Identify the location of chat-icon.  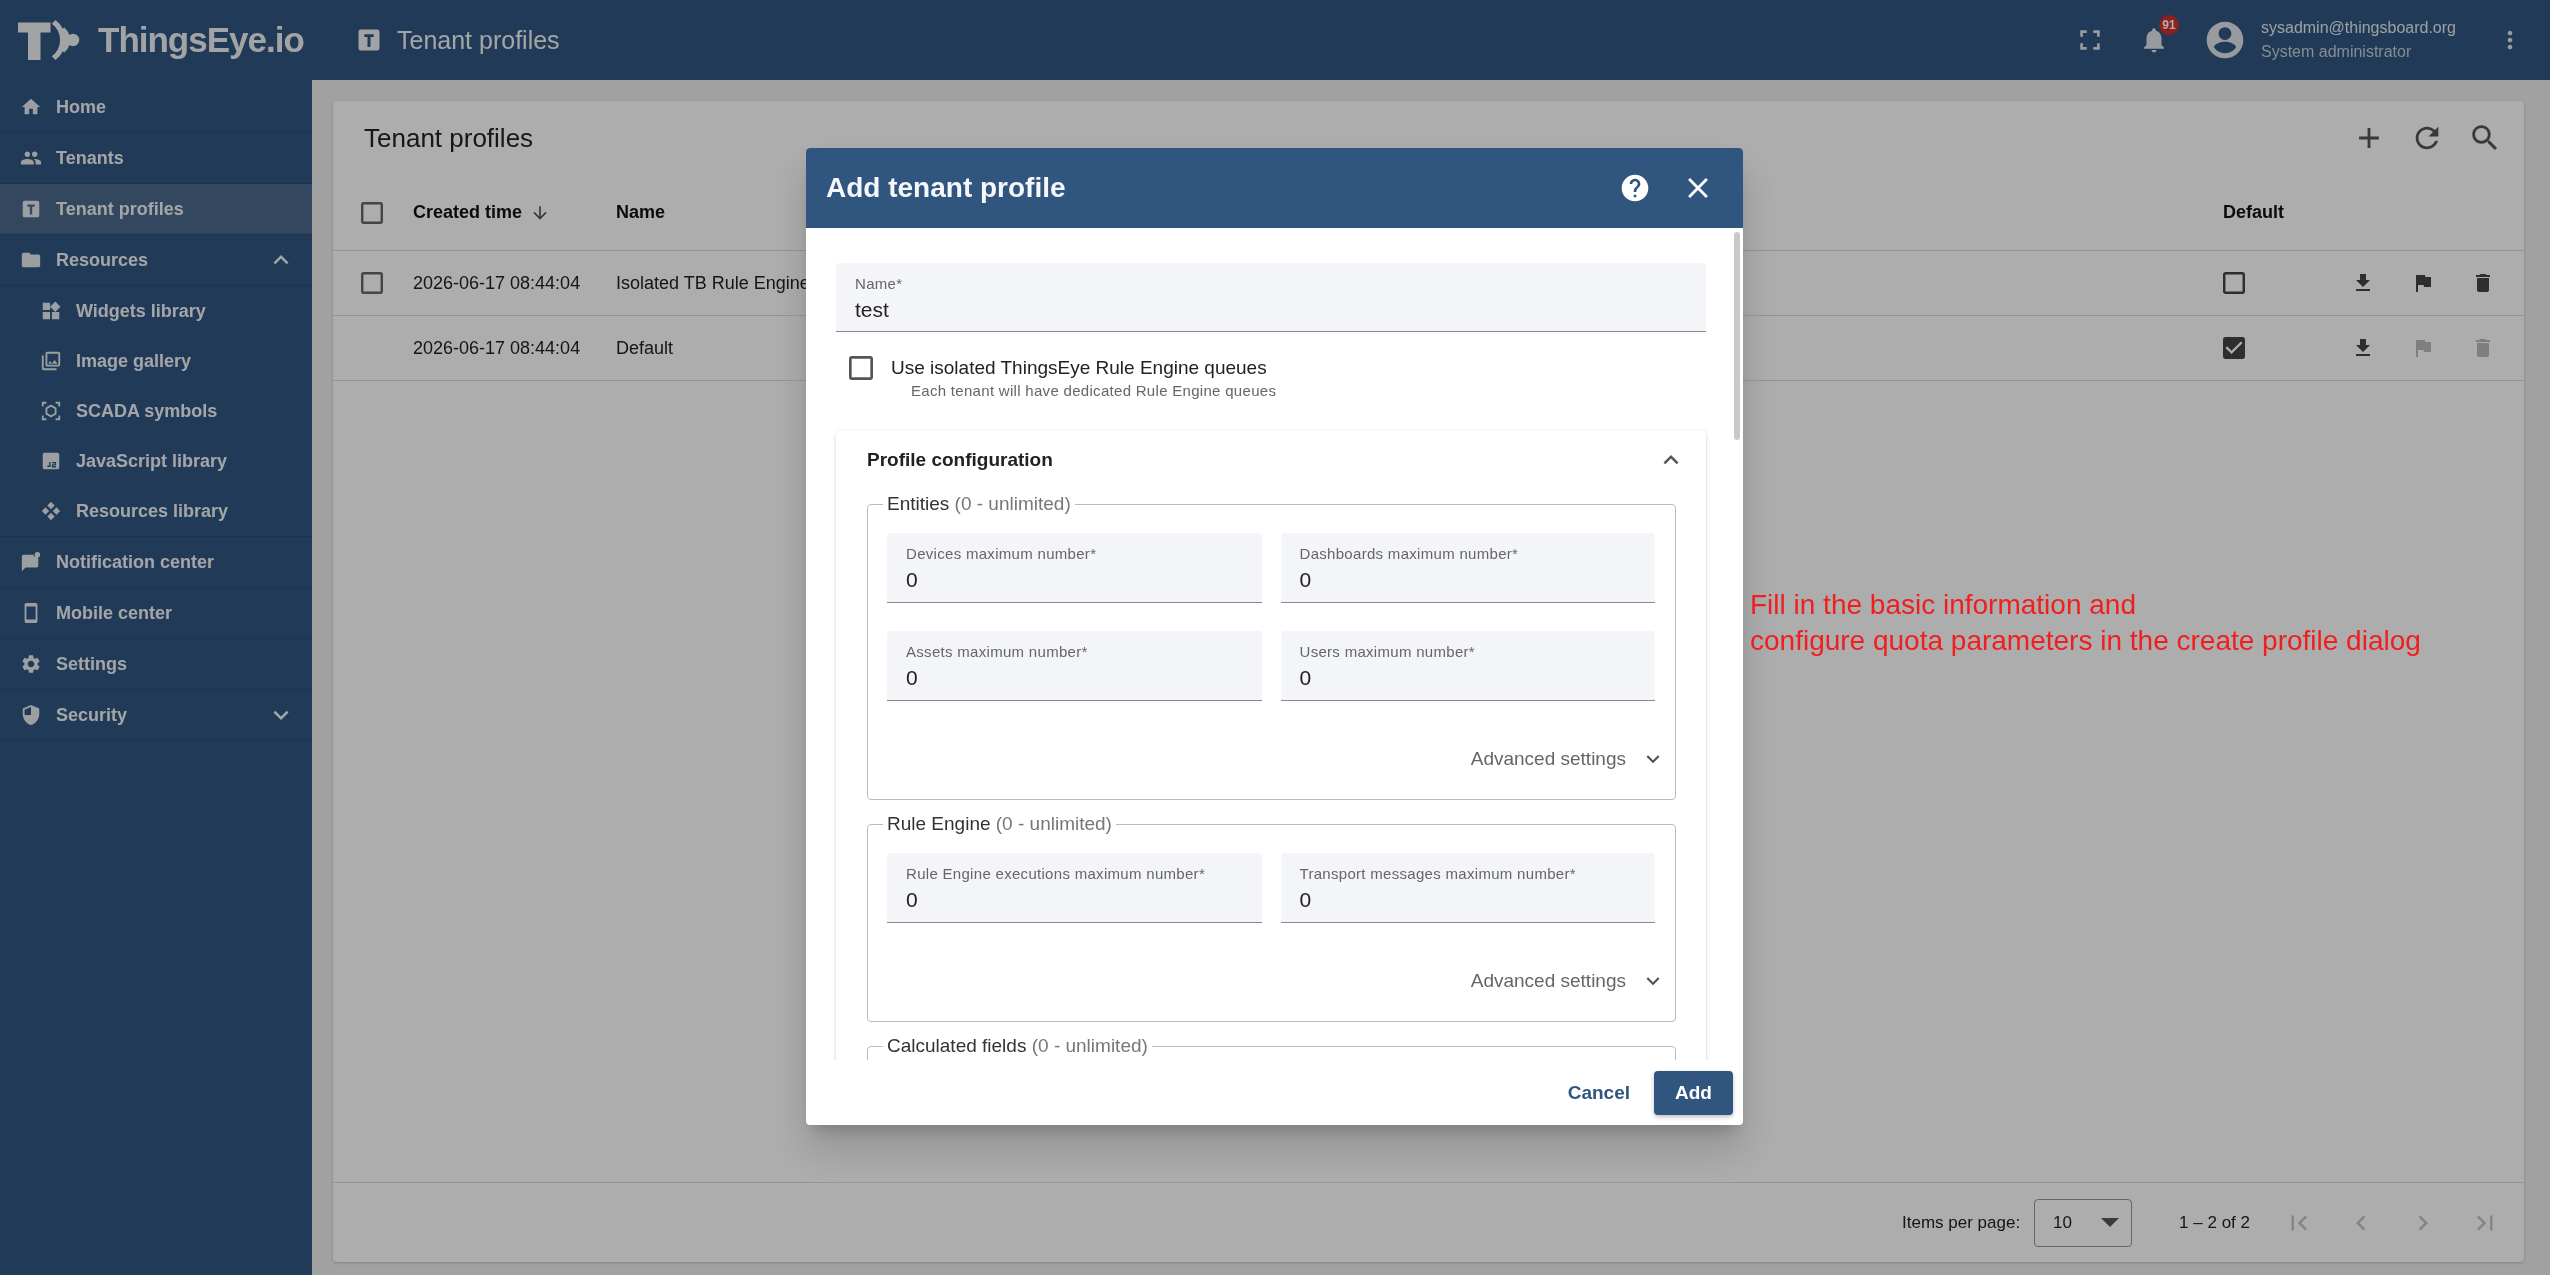
(31, 562).